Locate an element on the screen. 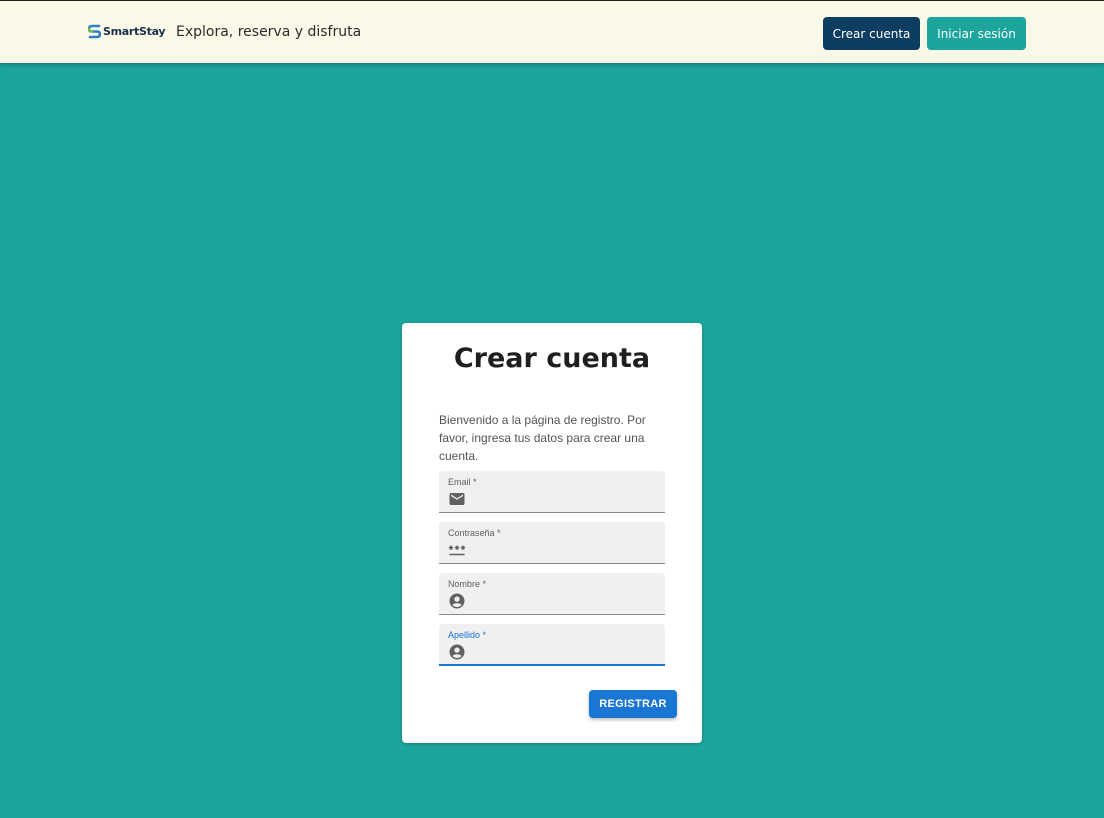 This screenshot has width=1104, height=818. password-label: Contraseña * is located at coordinates (474, 533).